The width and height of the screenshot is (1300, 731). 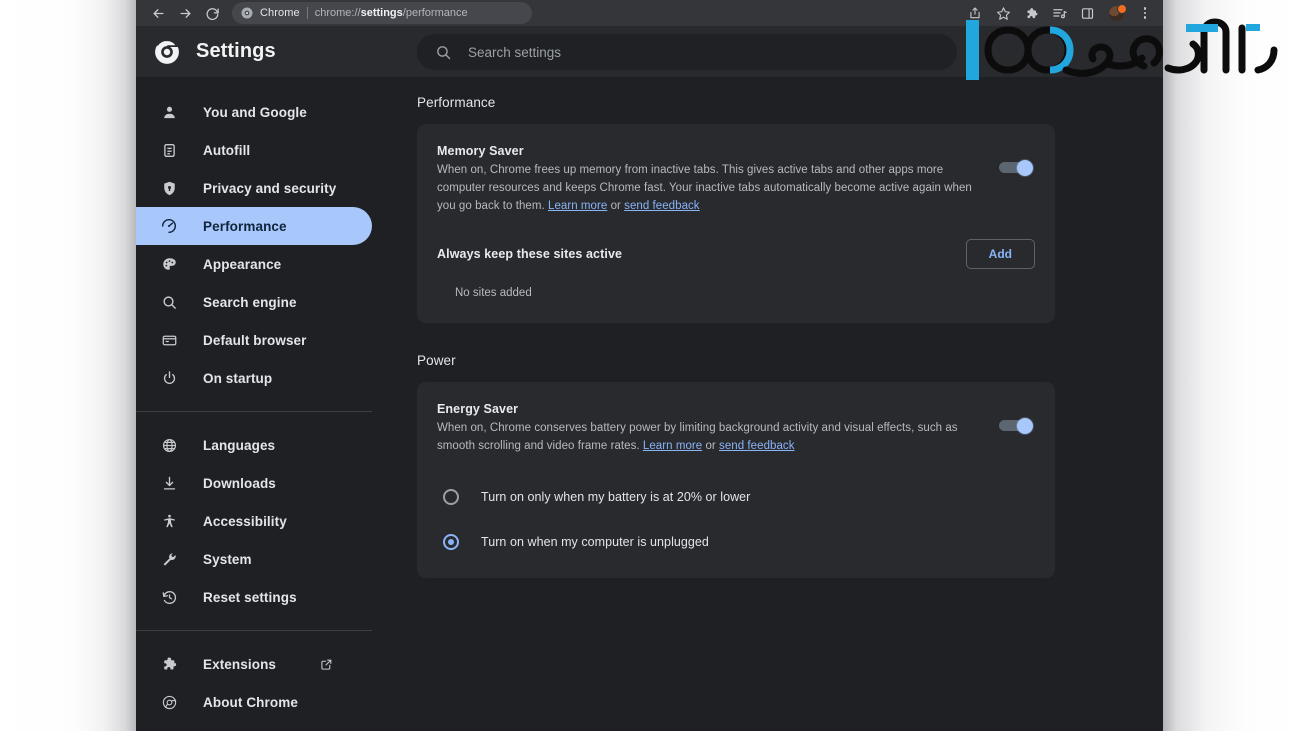 I want to click on person-icon, so click(x=169, y=112).